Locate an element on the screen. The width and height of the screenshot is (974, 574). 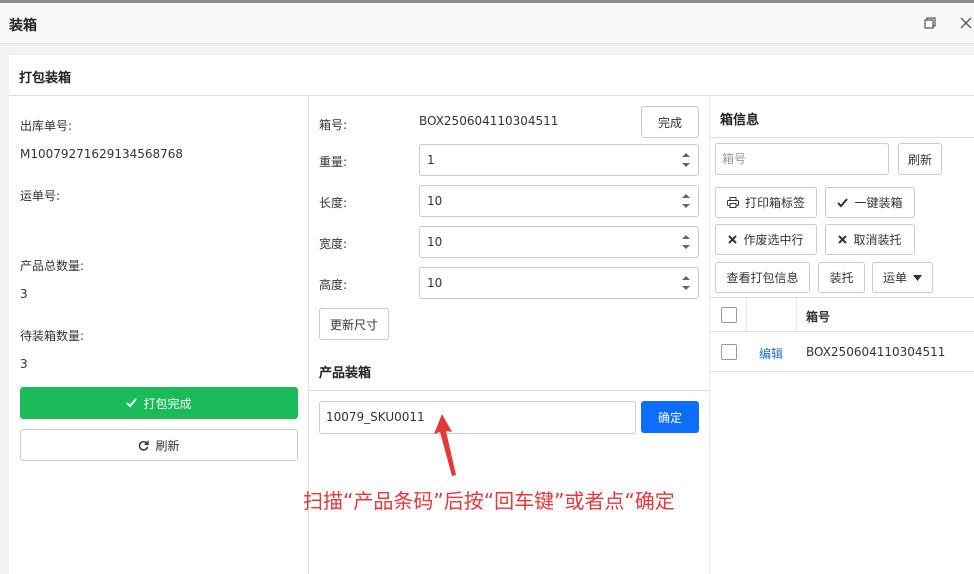
weight-label: 重量: is located at coordinates (333, 162).